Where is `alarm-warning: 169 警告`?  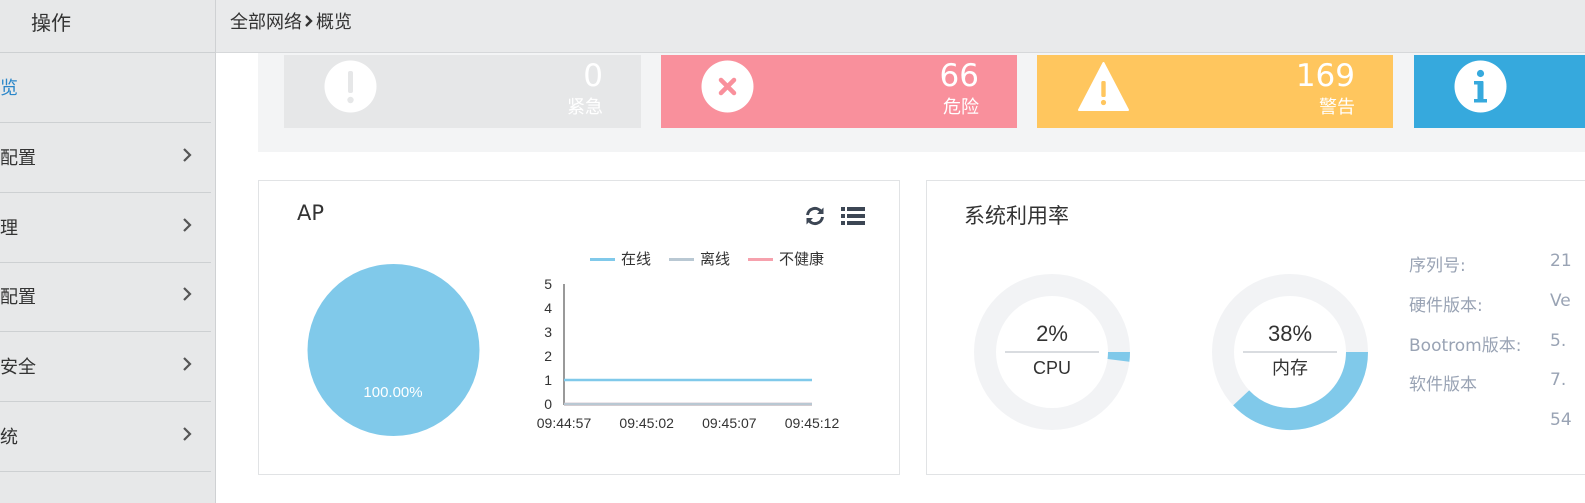 alarm-warning: 169 警告 is located at coordinates (1215, 91).